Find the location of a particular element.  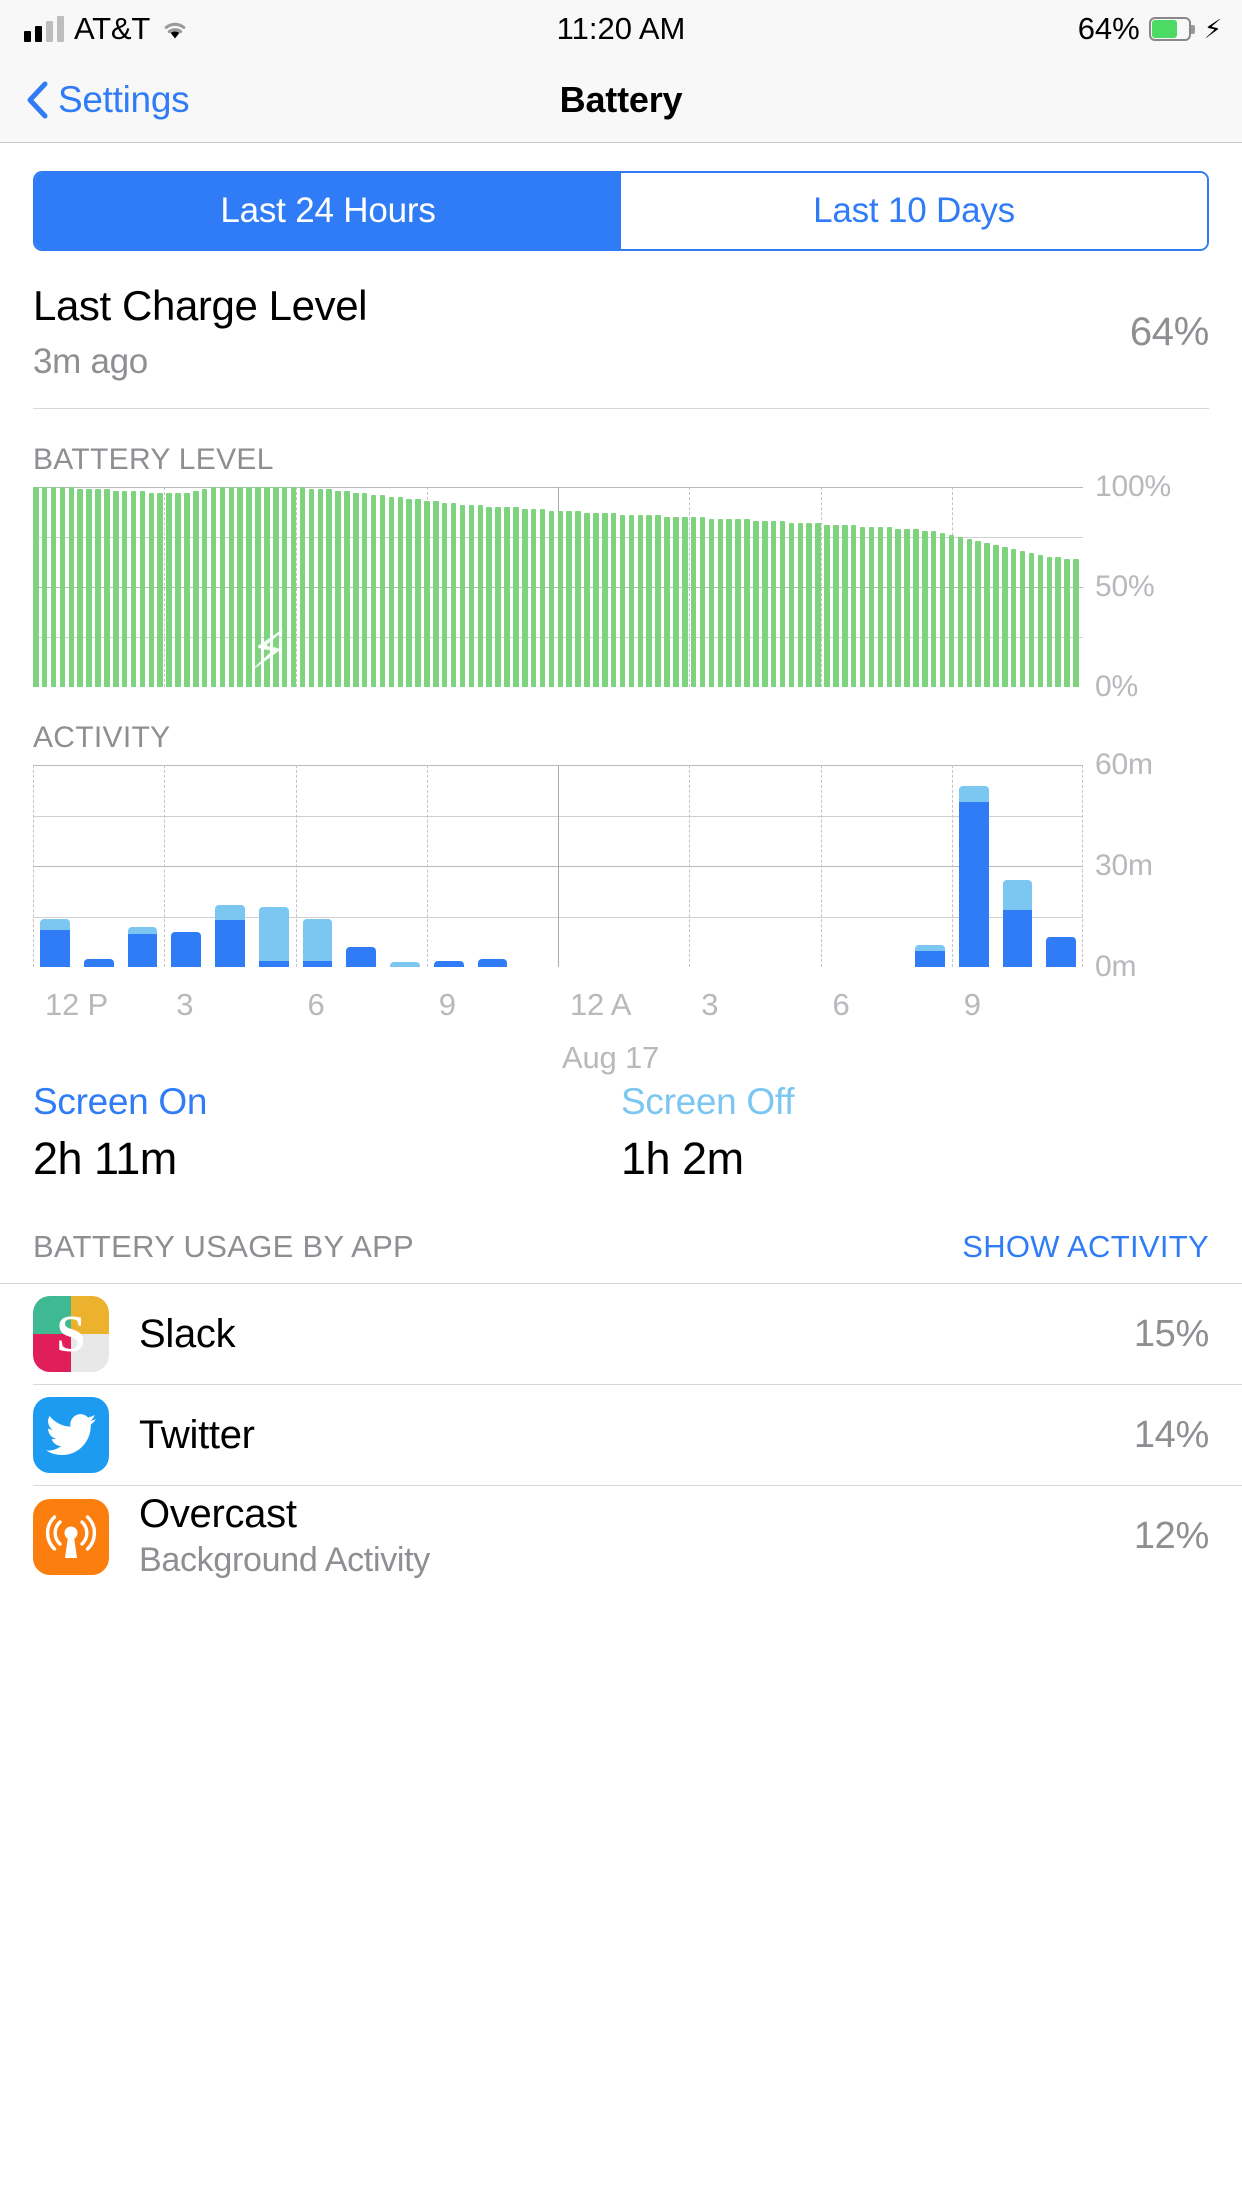

screen-on-block: Screen On 2h 11m is located at coordinates (327, 1133).